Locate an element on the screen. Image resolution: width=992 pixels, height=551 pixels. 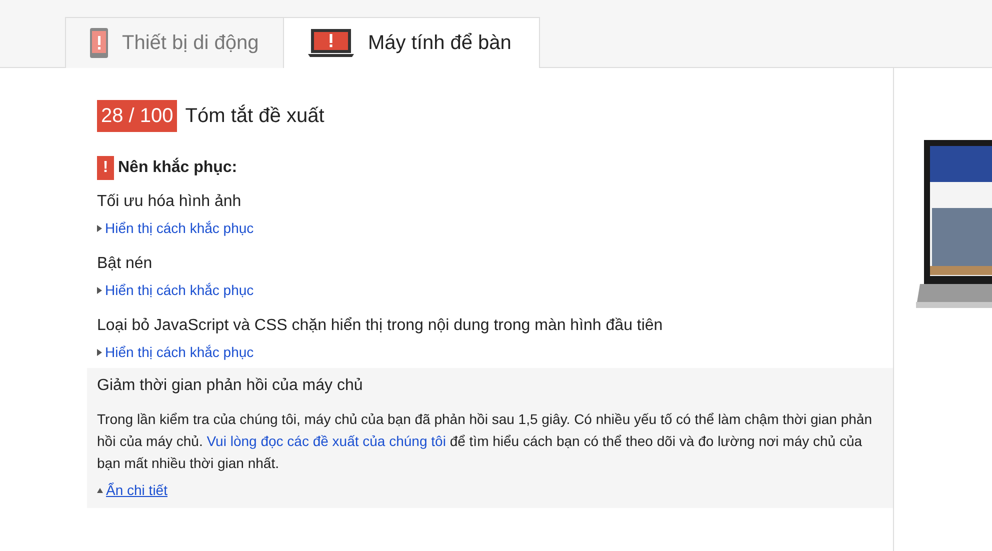
device-tab: Máy tính để bàn is located at coordinates (411, 42).